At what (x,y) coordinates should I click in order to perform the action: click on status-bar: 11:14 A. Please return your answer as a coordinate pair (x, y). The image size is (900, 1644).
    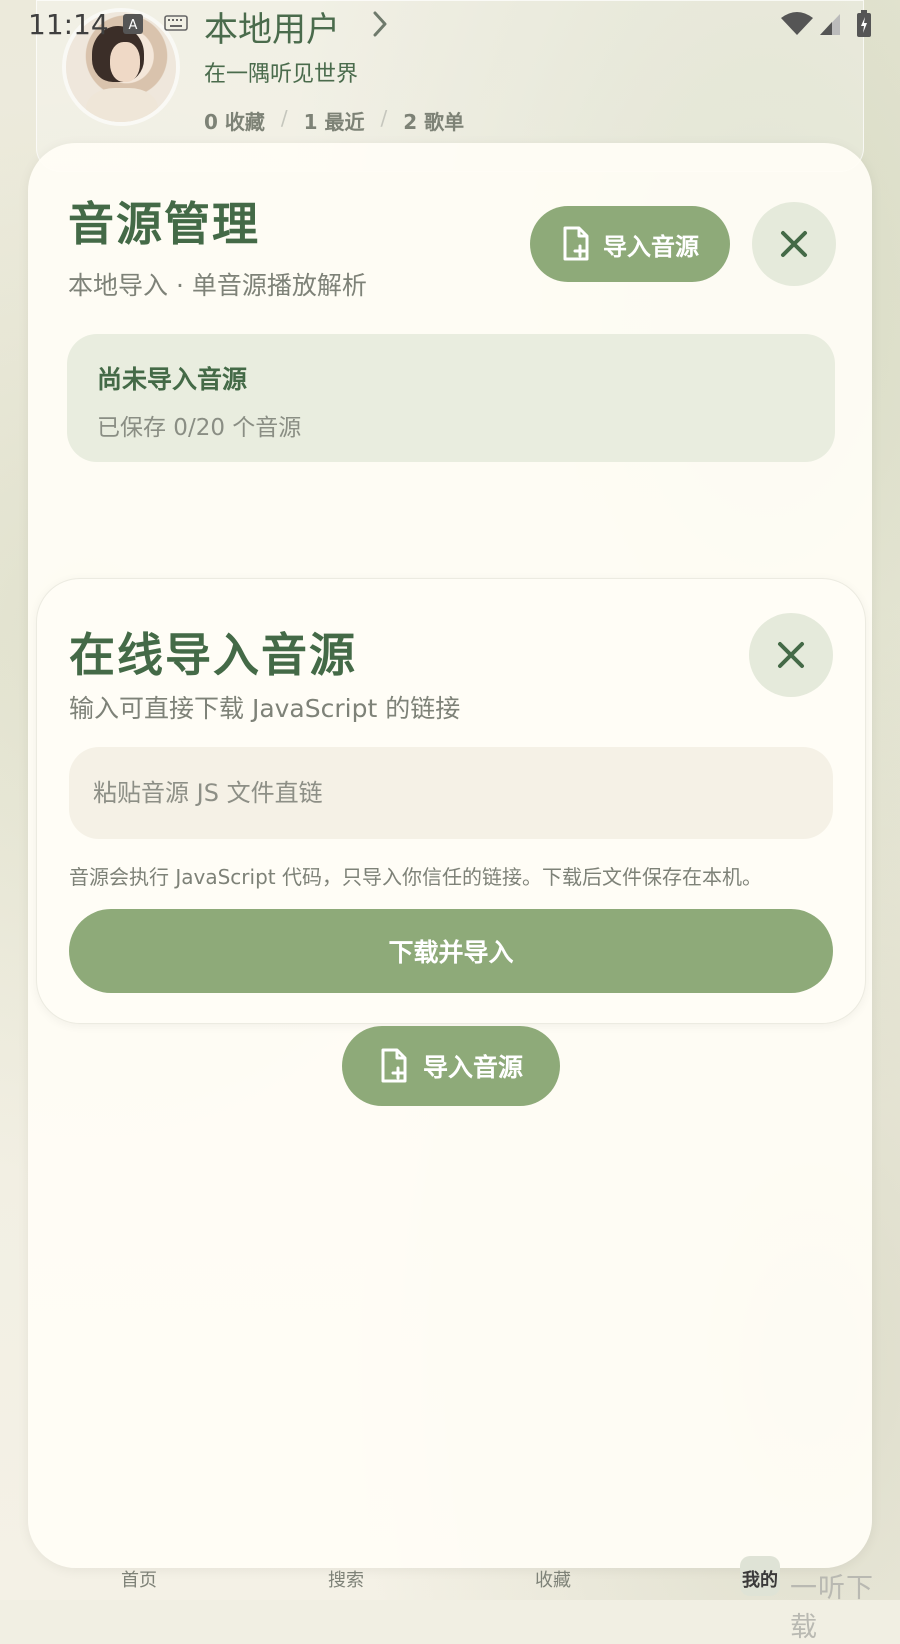
    Looking at the image, I should click on (450, 24).